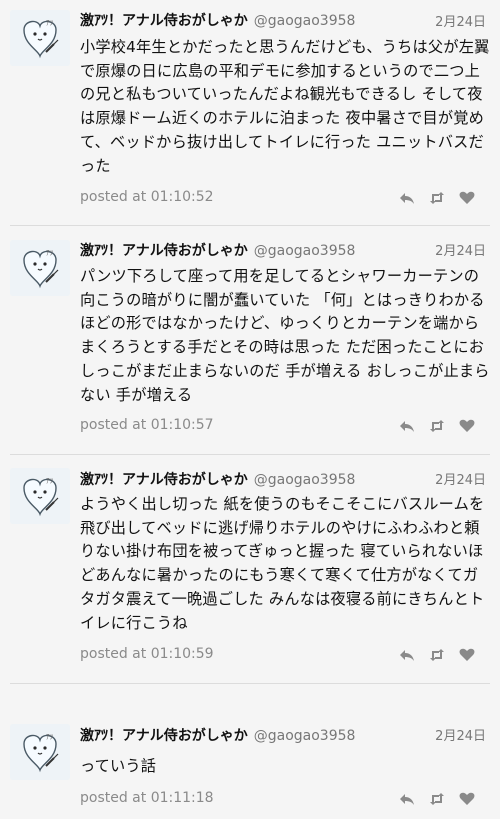  What do you see at coordinates (147, 798) in the screenshot?
I see `posted-timestamp: posted at 01:11:18` at bounding box center [147, 798].